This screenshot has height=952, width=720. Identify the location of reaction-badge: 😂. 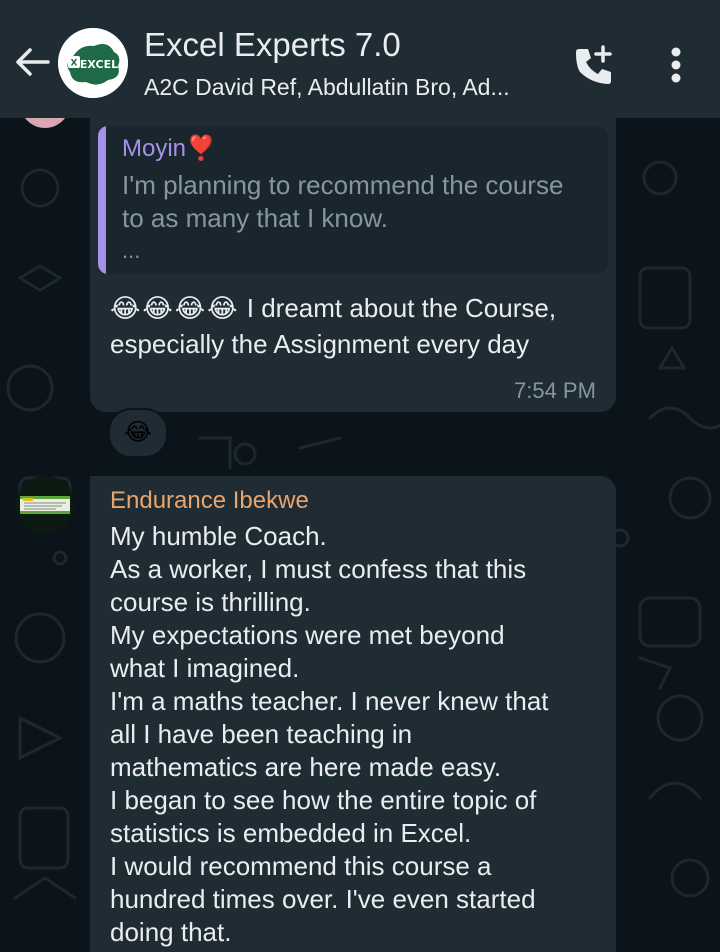
(138, 433).